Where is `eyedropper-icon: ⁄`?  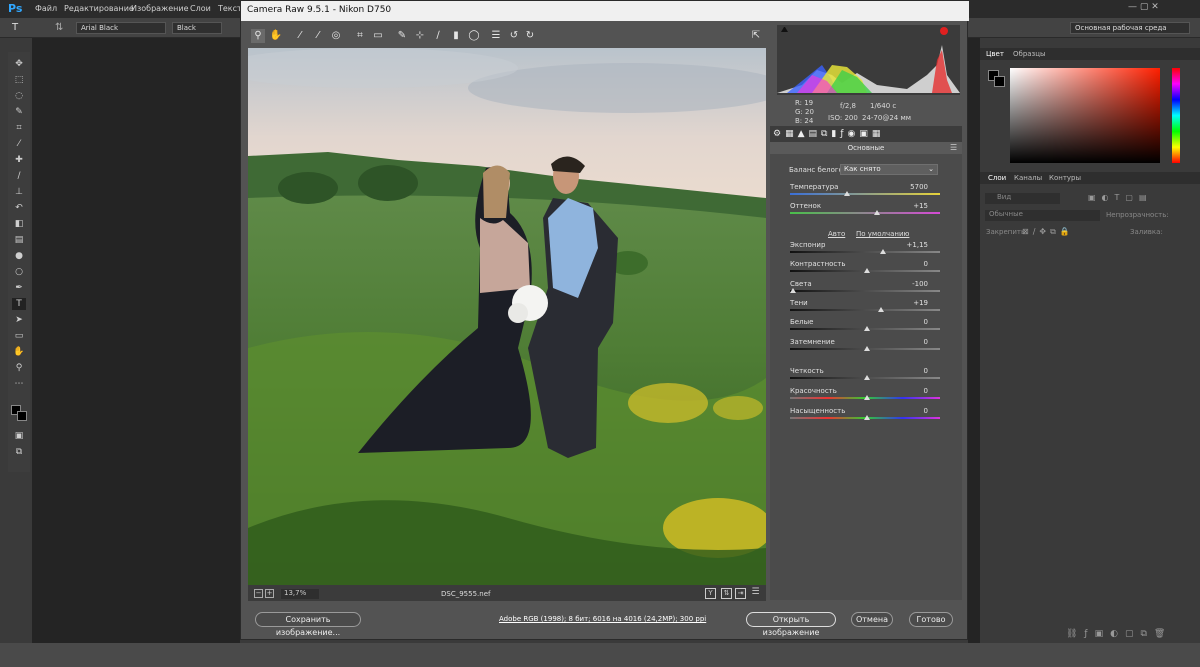
eyedropper-icon: ⁄ is located at coordinates (19, 144).